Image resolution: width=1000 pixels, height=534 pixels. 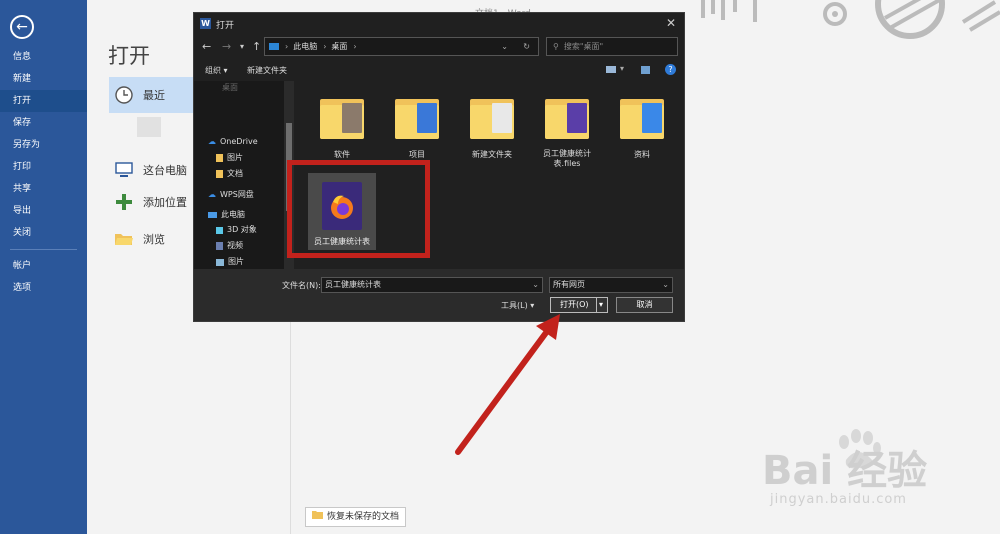 I want to click on nav-item-pictures-2: 图片, so click(x=230, y=262).